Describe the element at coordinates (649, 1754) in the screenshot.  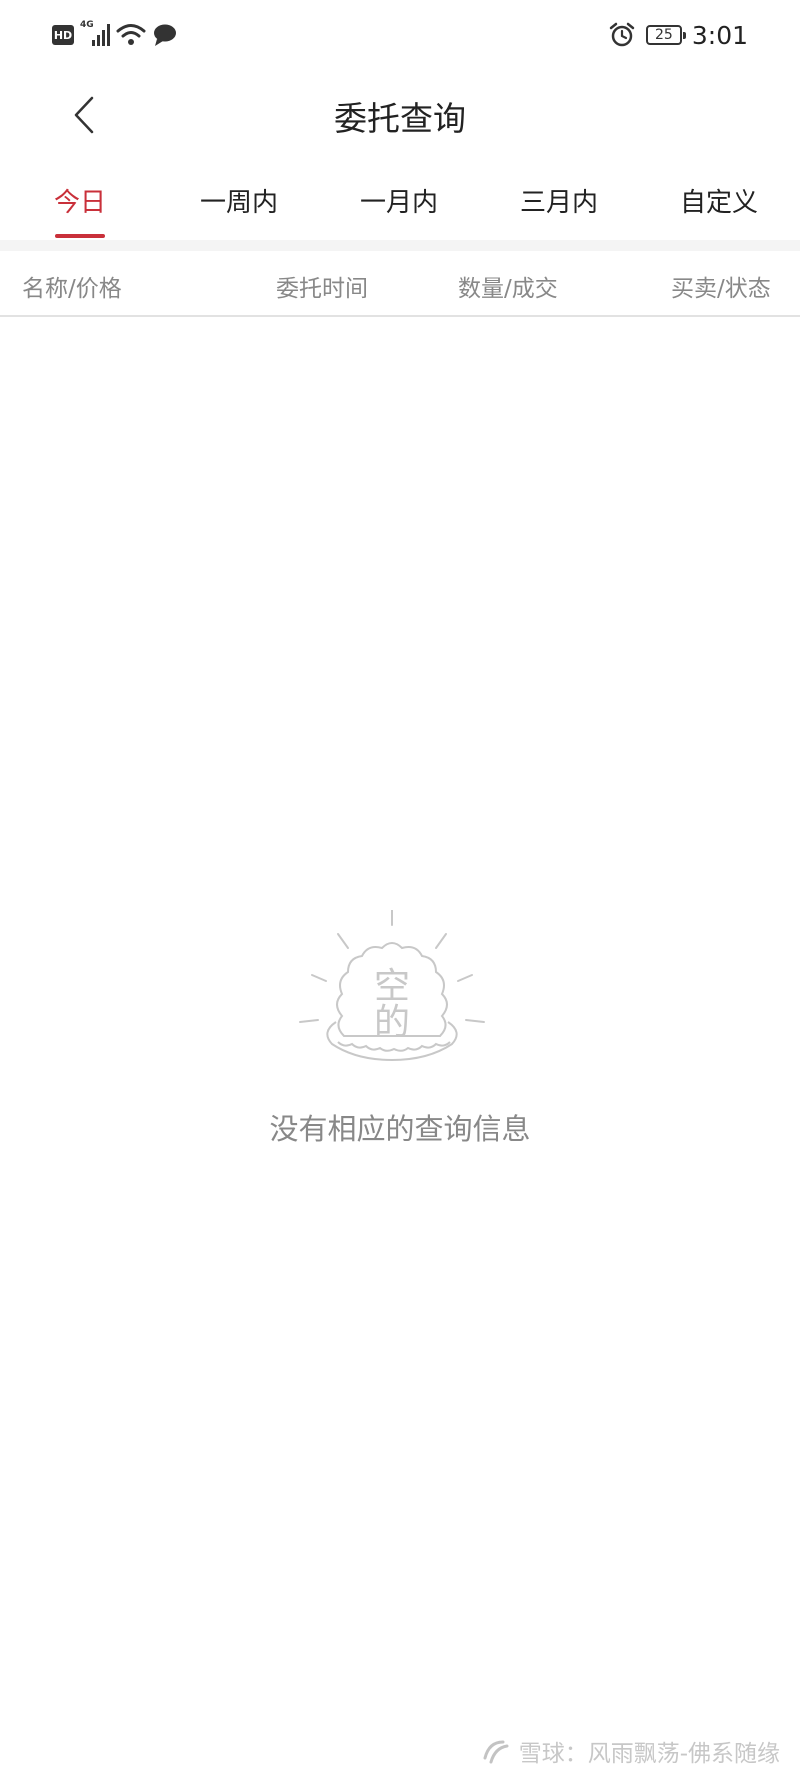
I see `watermark-text: 雪球：风雨飘荡-佛系随缘` at that location.